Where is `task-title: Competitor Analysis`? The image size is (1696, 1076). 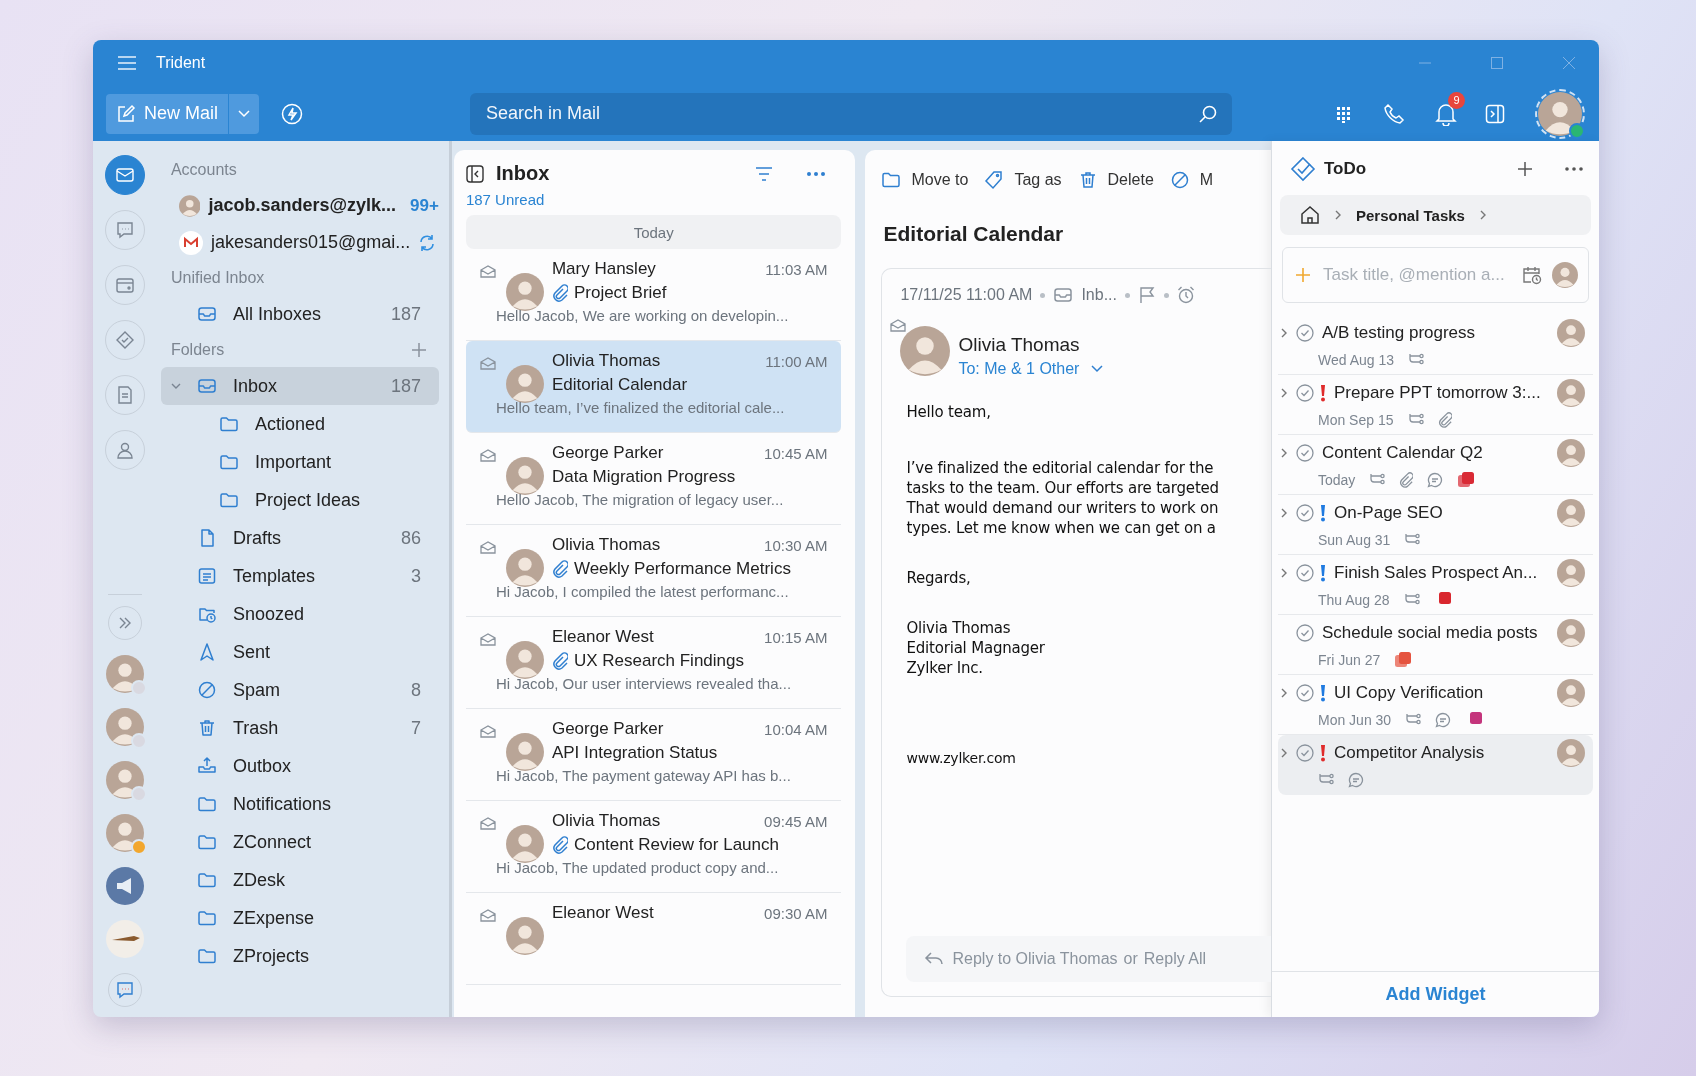 task-title: Competitor Analysis is located at coordinates (1409, 753).